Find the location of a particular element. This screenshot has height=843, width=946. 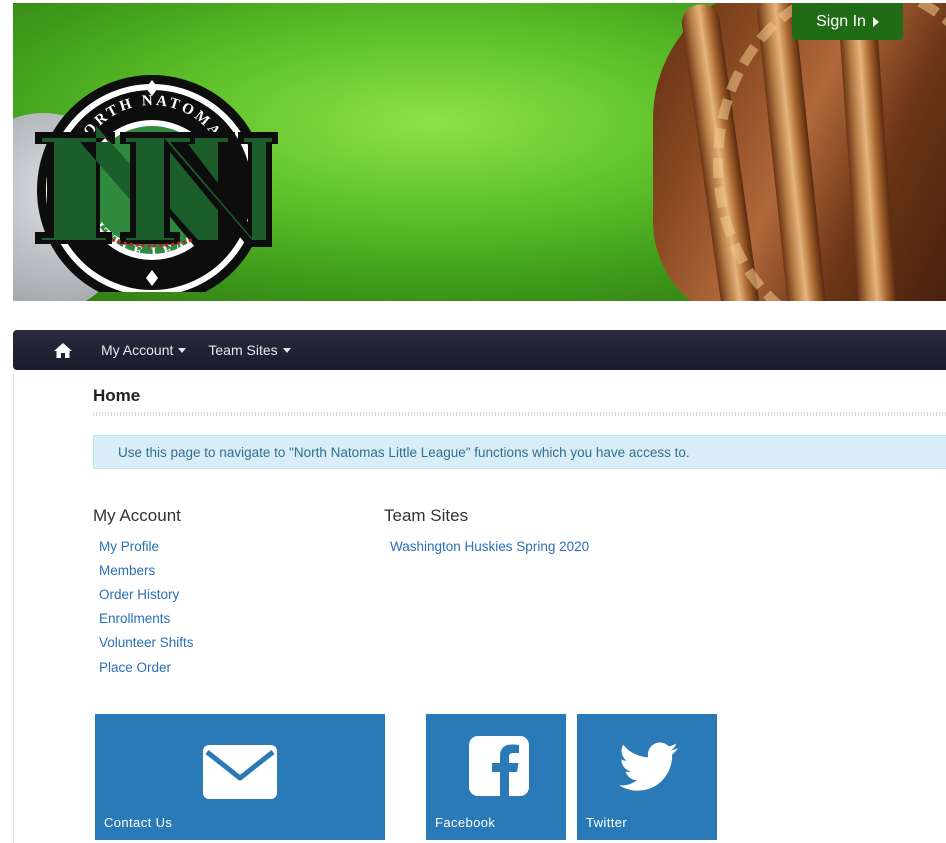

envelope-icon is located at coordinates (240, 772).